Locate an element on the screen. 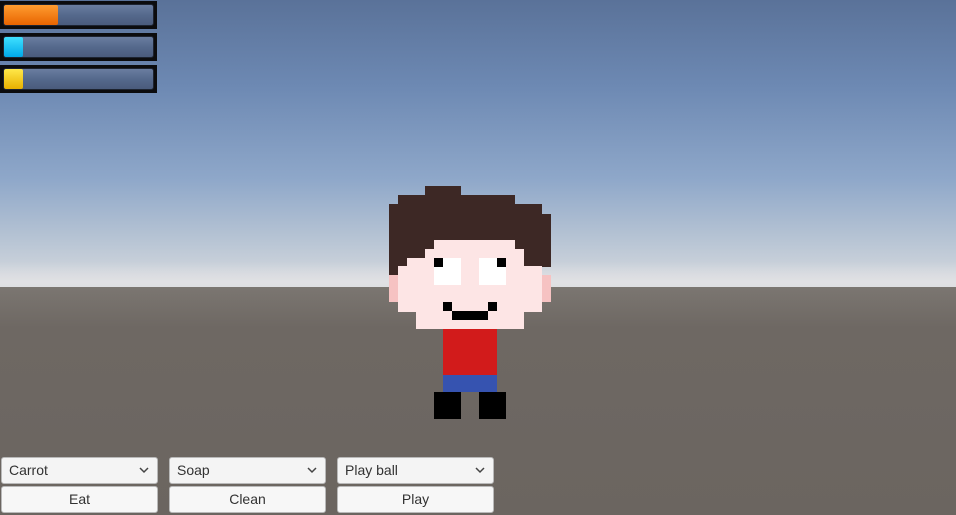 This screenshot has width=956, height=515. hair-side-right is located at coordinates (537, 258).